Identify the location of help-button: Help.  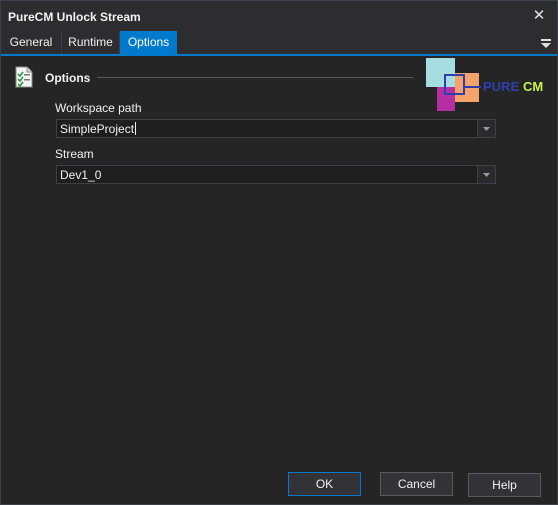
(504, 485).